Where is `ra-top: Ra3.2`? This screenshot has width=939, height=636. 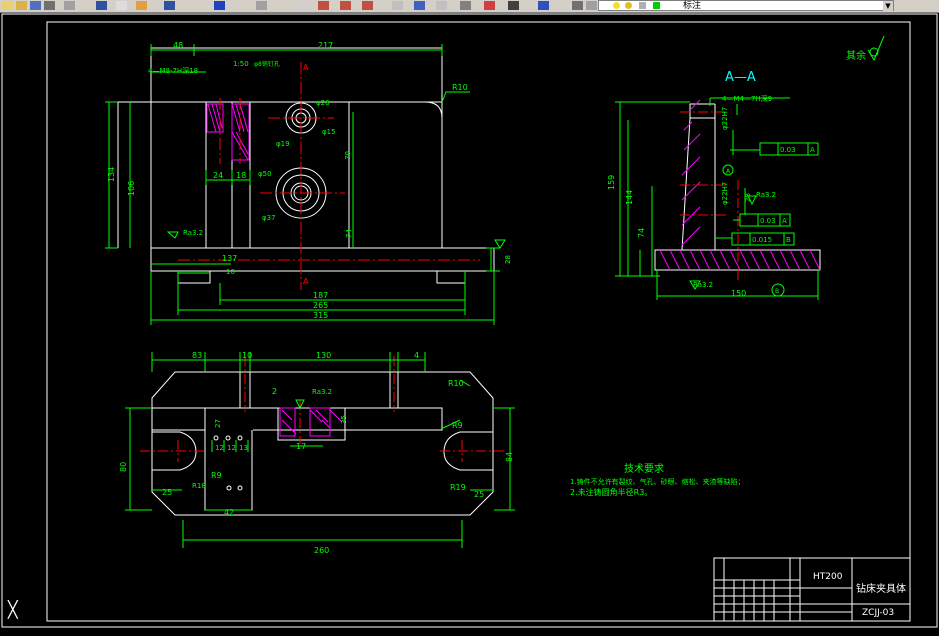
ra-top: Ra3.2 is located at coordinates (322, 392).